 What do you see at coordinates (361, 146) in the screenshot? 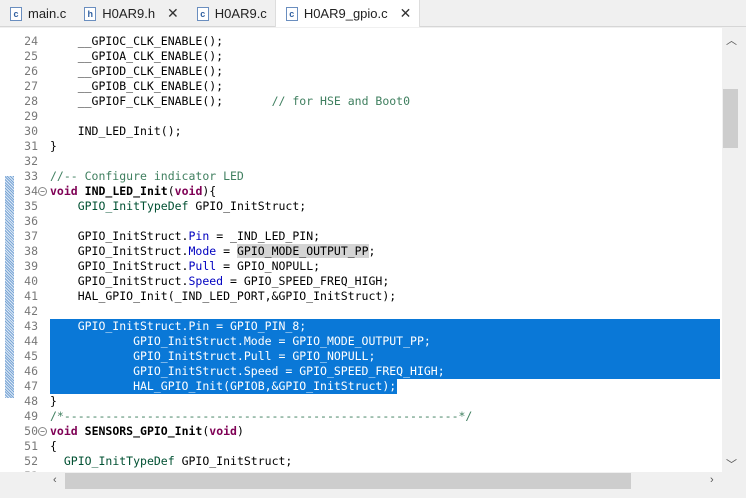
I see `code-line: 31}` at bounding box center [361, 146].